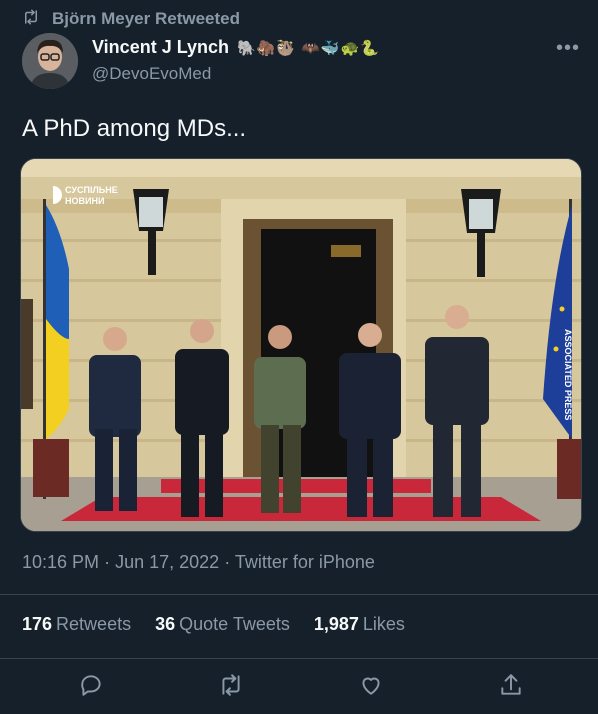 This screenshot has height=714, width=598. Describe the element at coordinates (92, 686) in the screenshot. I see `reply-icon` at that location.